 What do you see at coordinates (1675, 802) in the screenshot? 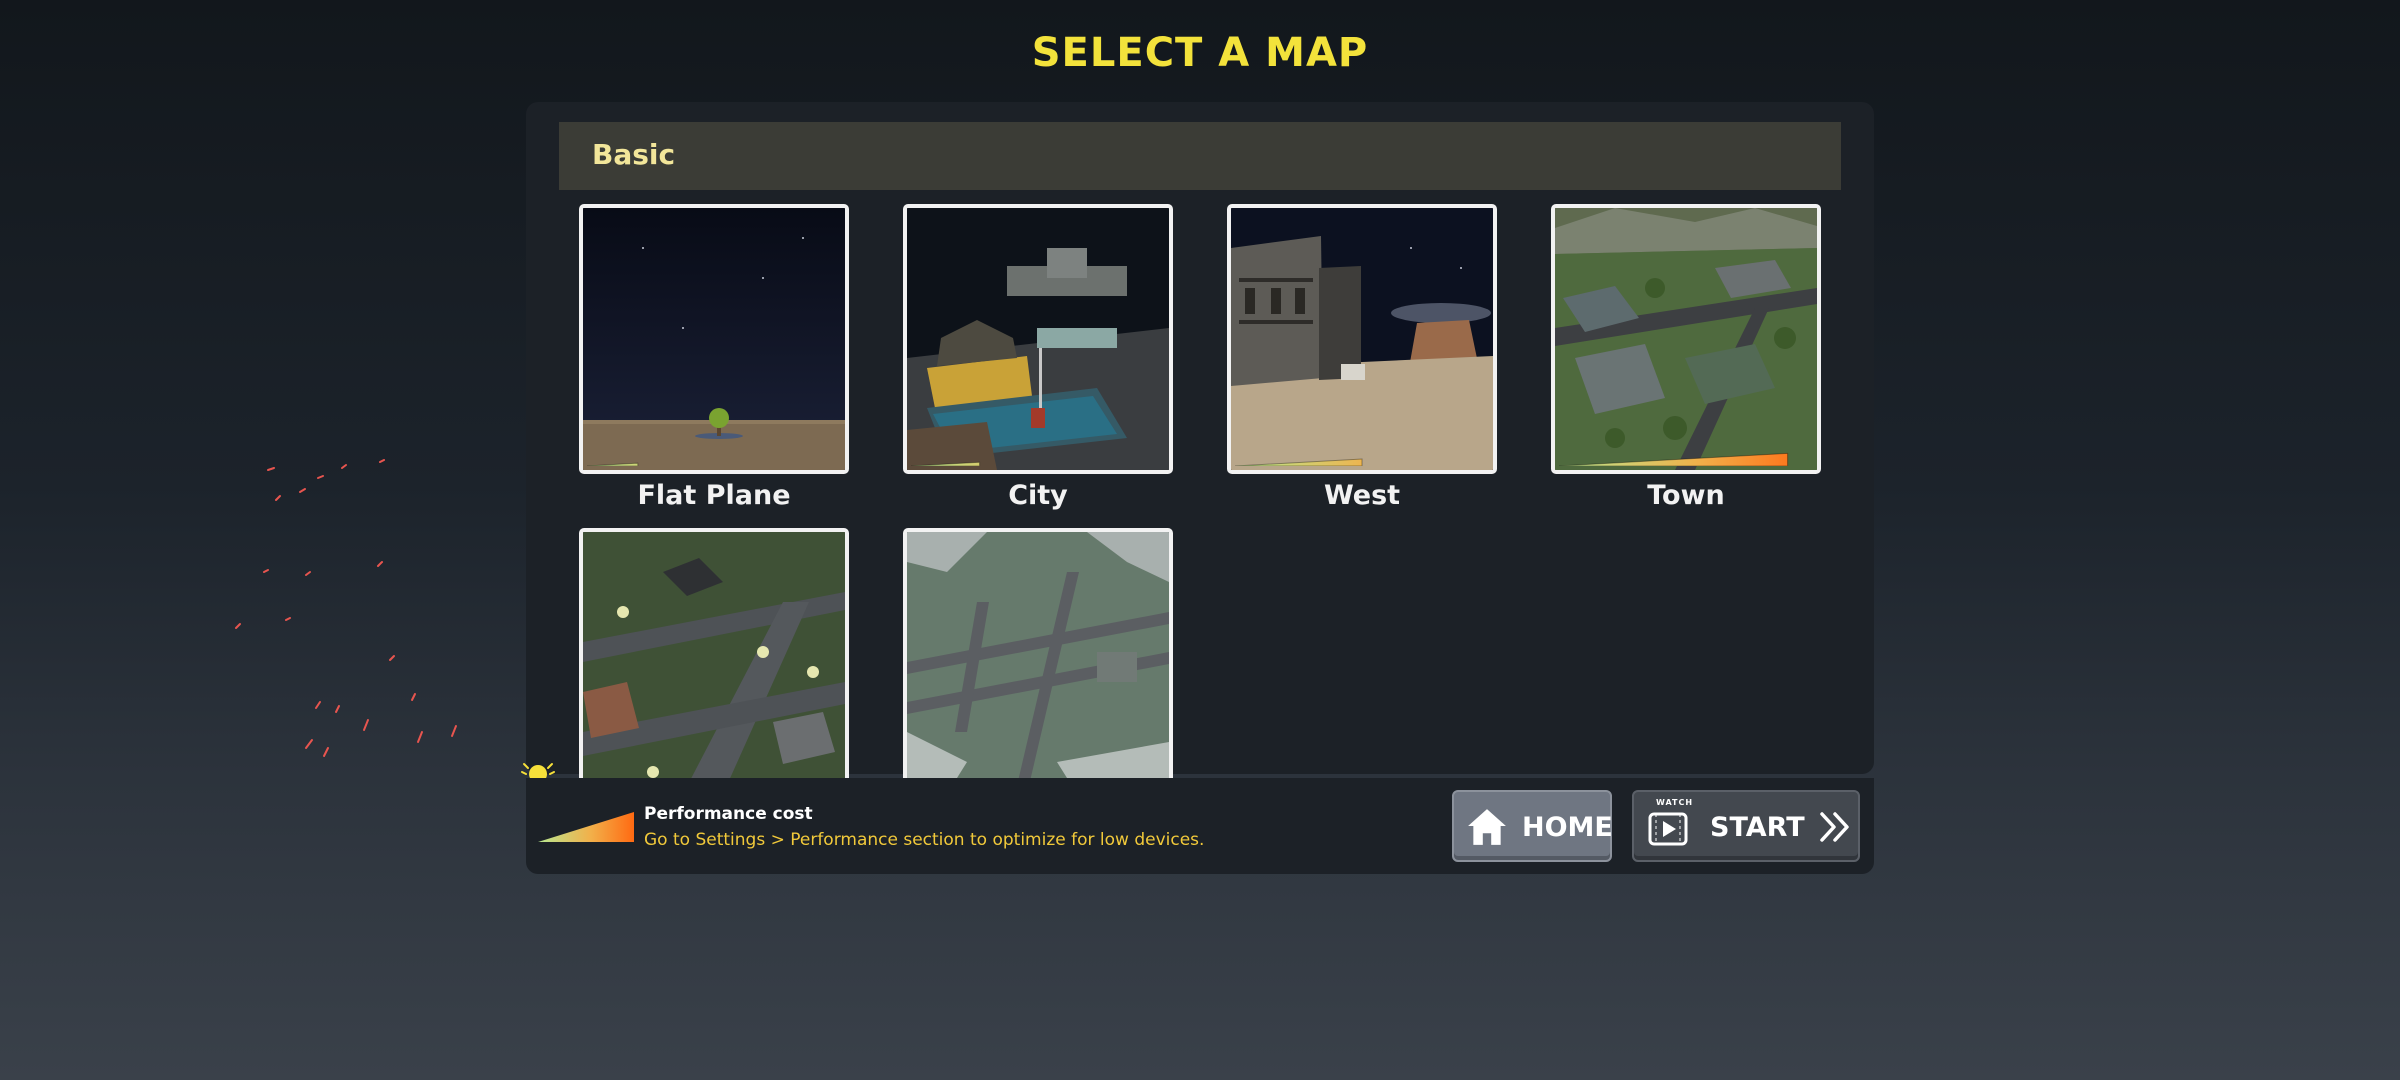
I see `watch-tag: WATCH` at bounding box center [1675, 802].